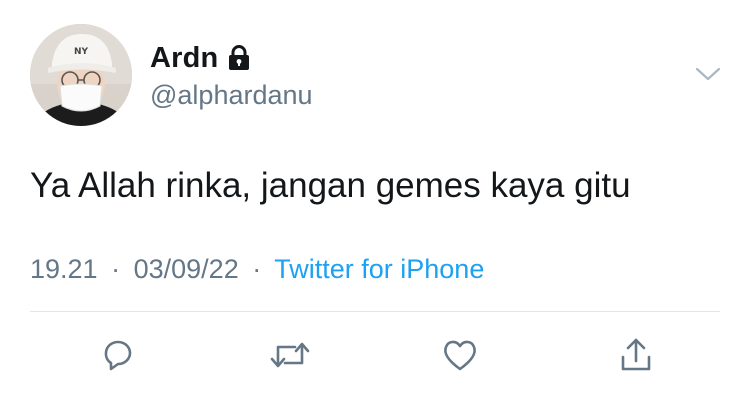 The width and height of the screenshot is (750, 401). What do you see at coordinates (708, 74) in the screenshot?
I see `chevron-down-icon` at bounding box center [708, 74].